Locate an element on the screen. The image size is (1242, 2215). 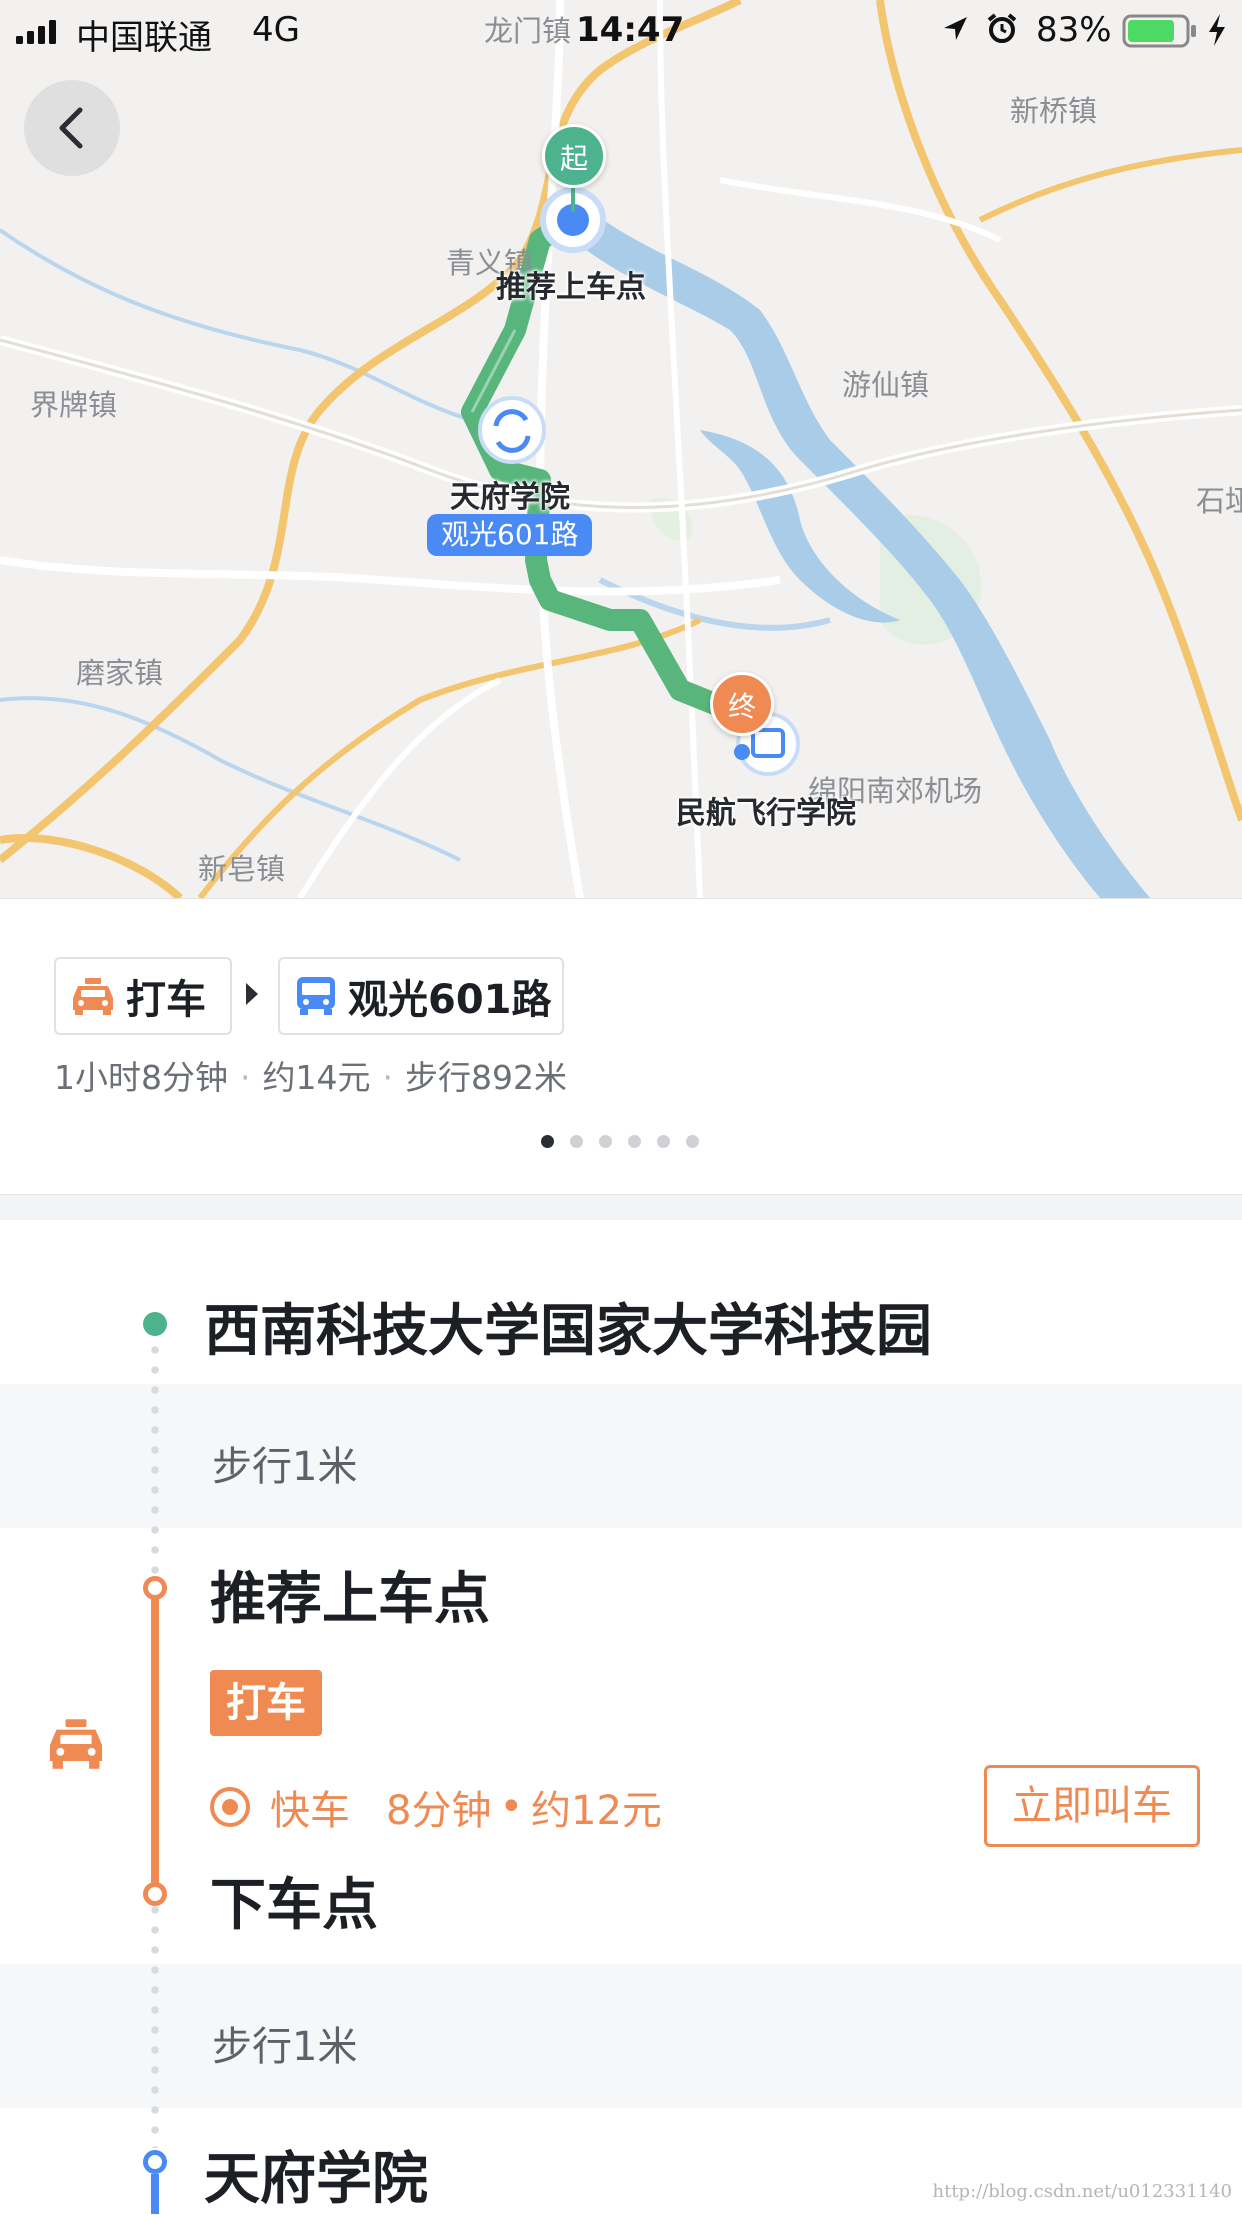
route-tag-bus: 观光601路 is located at coordinates (510, 535).